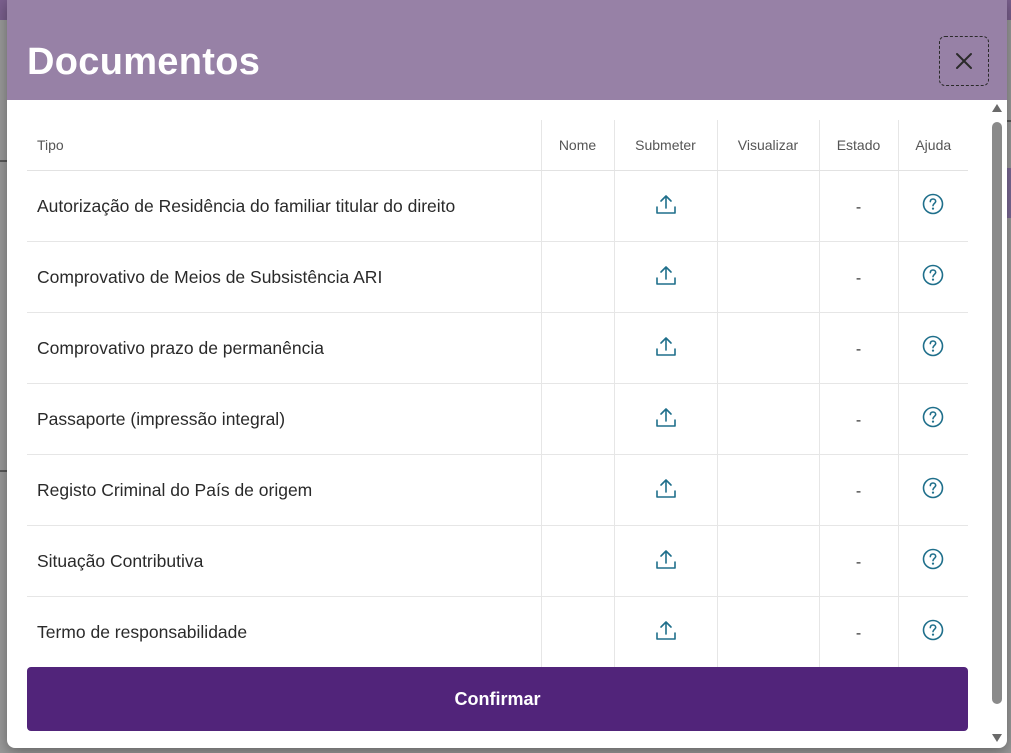 This screenshot has height=753, width=1011. I want to click on scroll-down-arrow, so click(997, 738).